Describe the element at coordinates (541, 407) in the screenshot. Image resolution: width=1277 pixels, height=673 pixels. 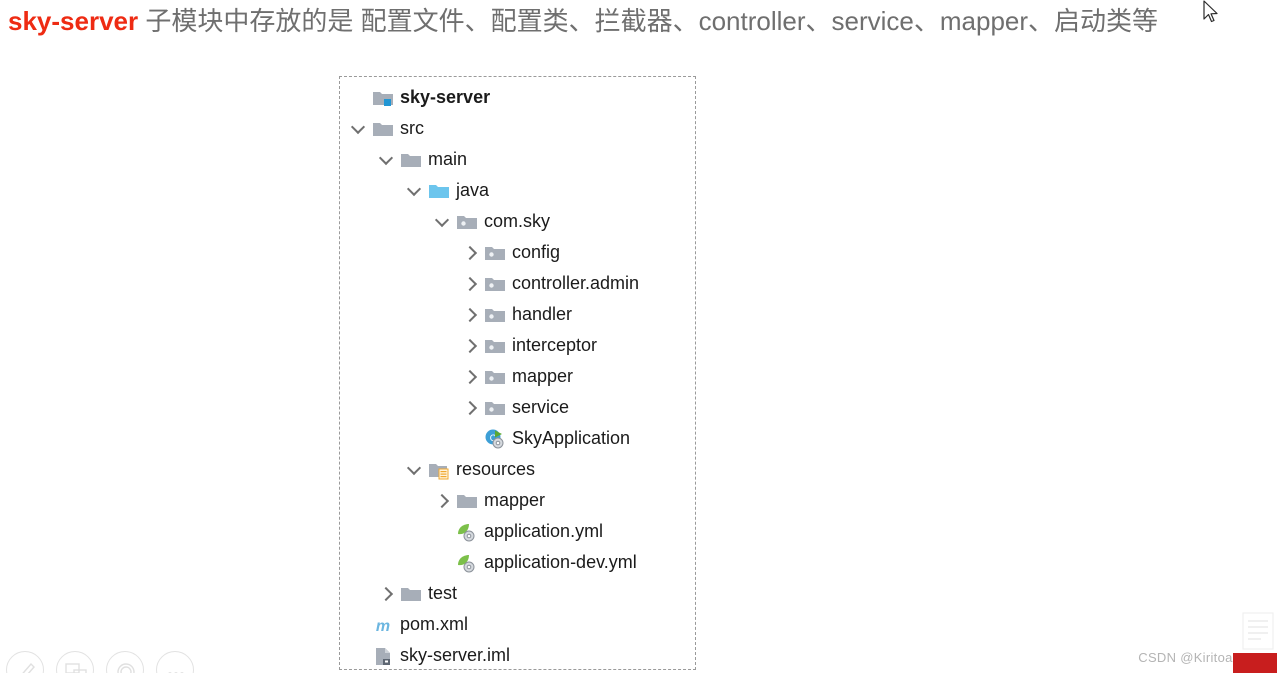
I see `tree-row-label: service` at that location.